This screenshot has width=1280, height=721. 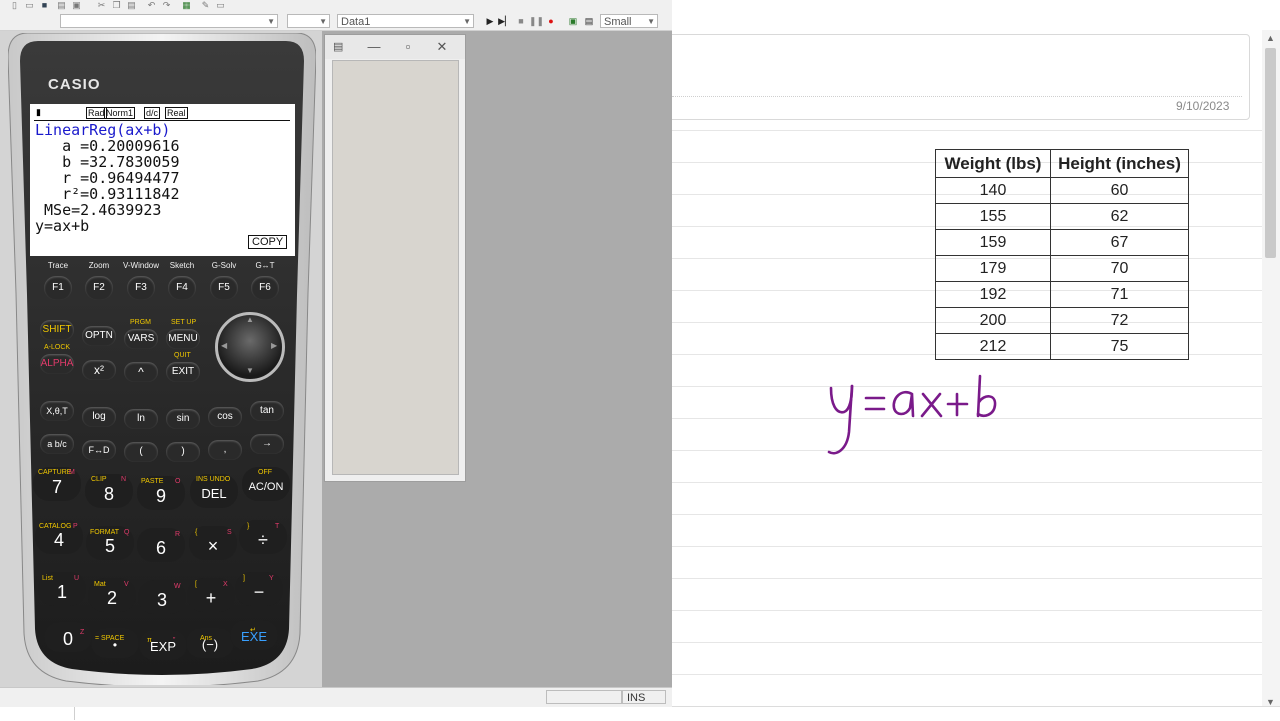 What do you see at coordinates (57, 484) in the screenshot?
I see `digit-7-key: CAPTURE M 7` at bounding box center [57, 484].